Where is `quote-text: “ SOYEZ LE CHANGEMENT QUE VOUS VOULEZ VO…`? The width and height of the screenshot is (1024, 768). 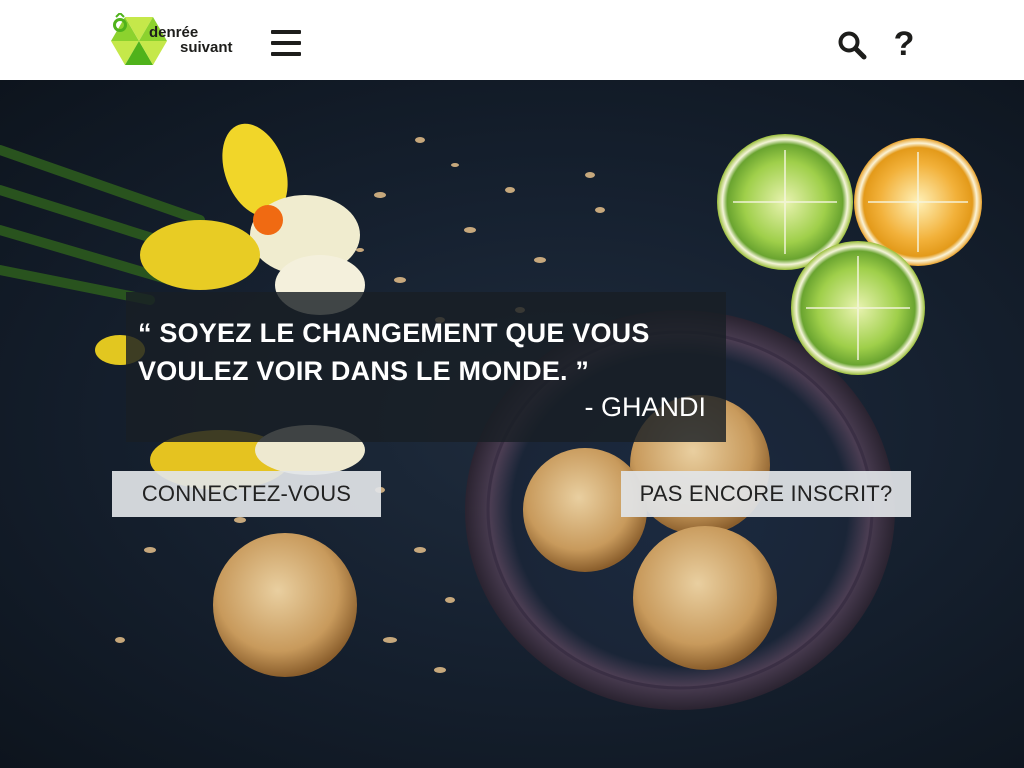
quote-text: “ SOYEZ LE CHANGEMENT QUE VOUS VOULEZ VO… is located at coordinates (394, 352).